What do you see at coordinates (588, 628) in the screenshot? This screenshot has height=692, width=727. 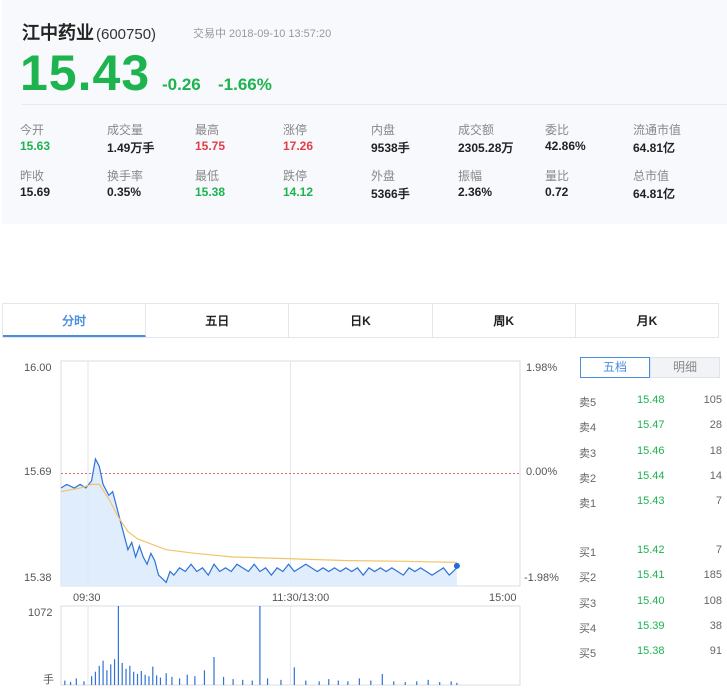 I see `bid-name: 买4` at bounding box center [588, 628].